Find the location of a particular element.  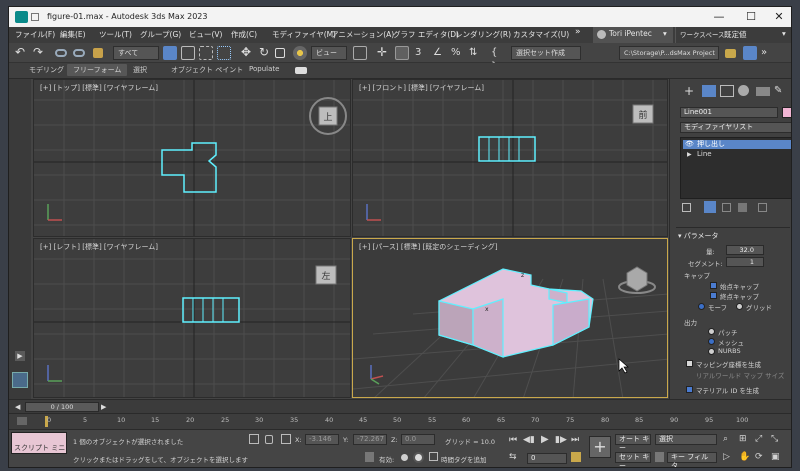

viewport-layout-icon is located at coordinates (20, 380).